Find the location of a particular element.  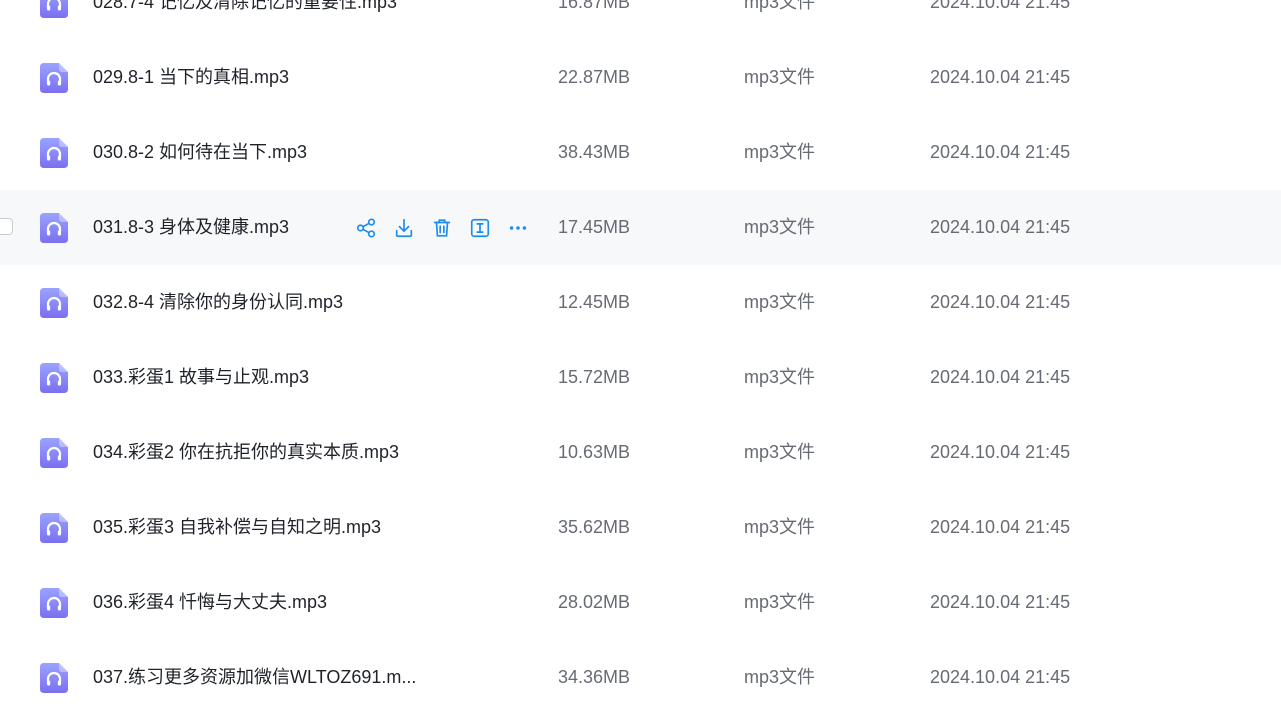

delete-icon is located at coordinates (442, 228).